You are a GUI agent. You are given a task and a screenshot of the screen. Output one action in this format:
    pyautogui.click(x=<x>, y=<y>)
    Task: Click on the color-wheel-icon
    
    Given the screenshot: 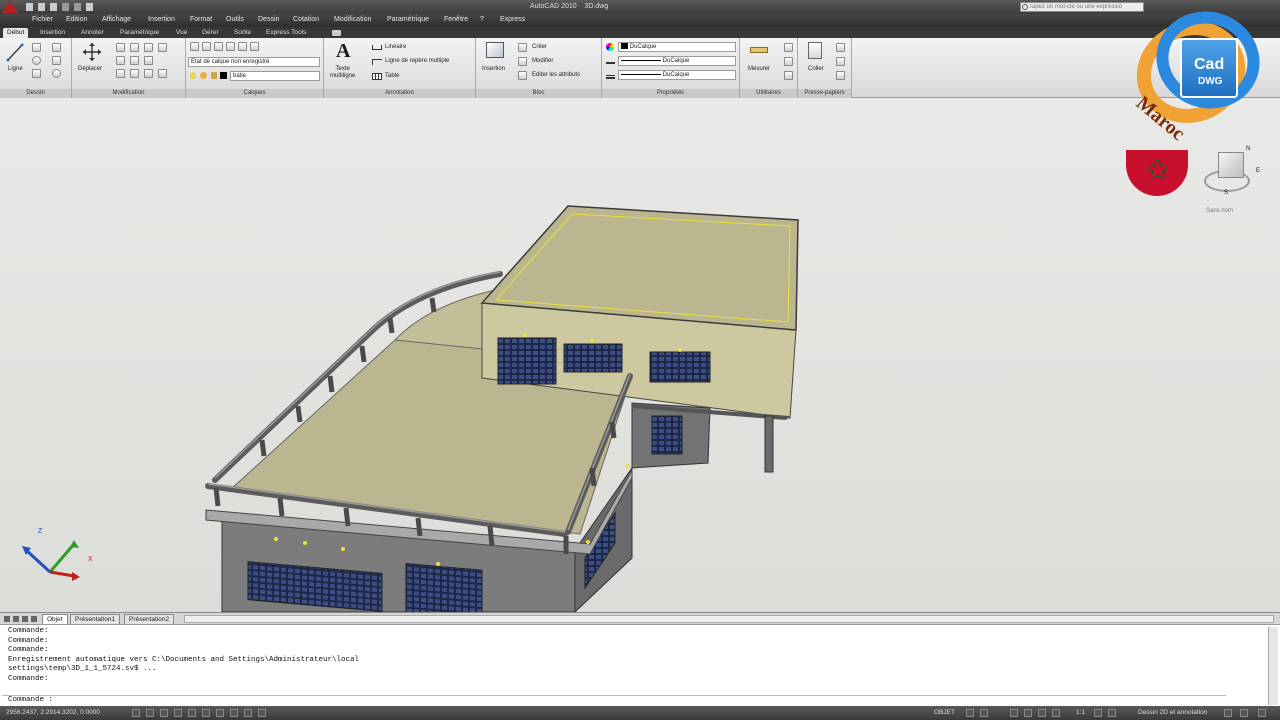 What is the action you would take?
    pyautogui.click(x=610, y=47)
    